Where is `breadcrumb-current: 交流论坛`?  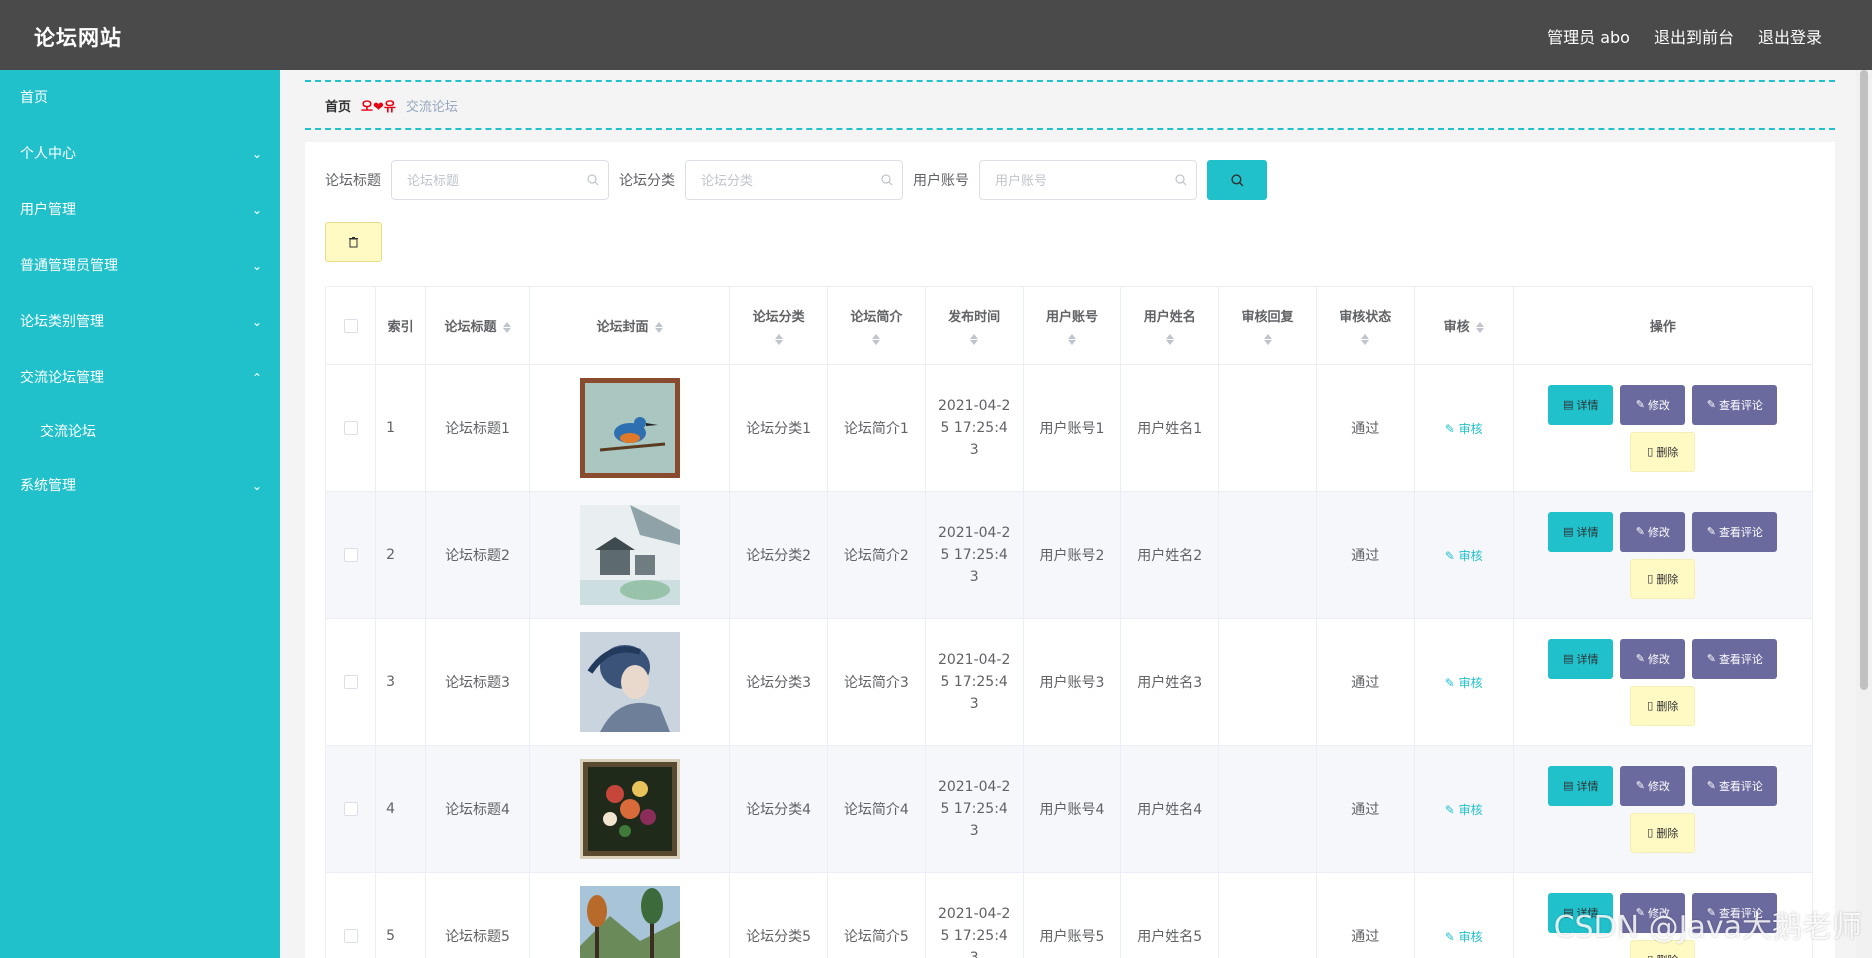
breadcrumb-current: 交流论坛 is located at coordinates (431, 107).